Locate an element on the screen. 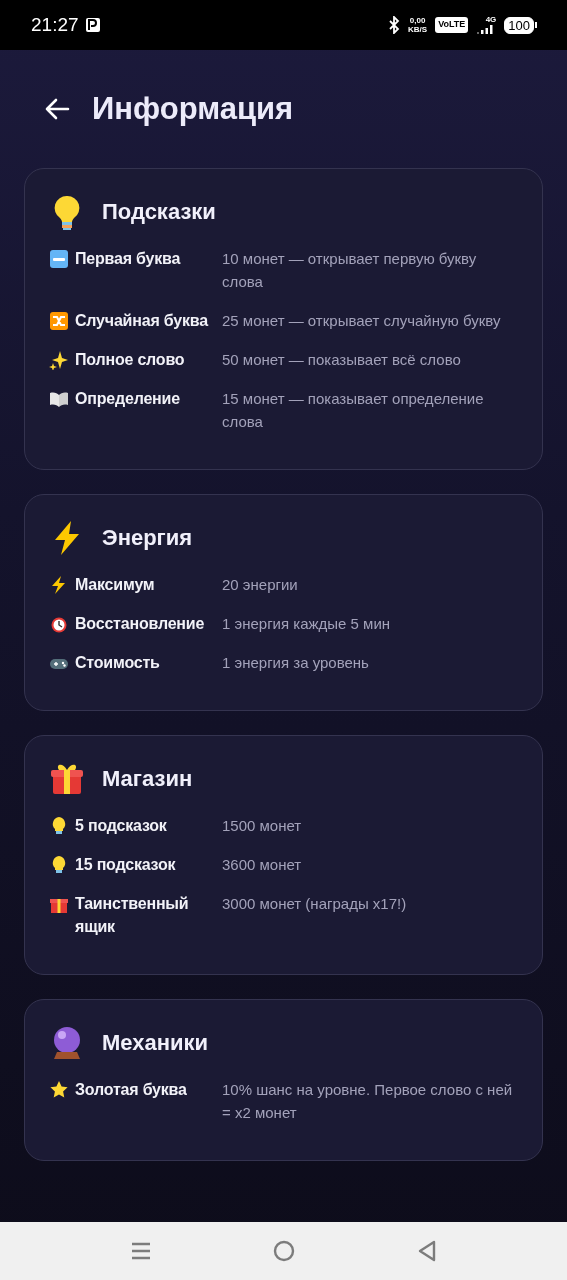  back-button is located at coordinates (57, 109).